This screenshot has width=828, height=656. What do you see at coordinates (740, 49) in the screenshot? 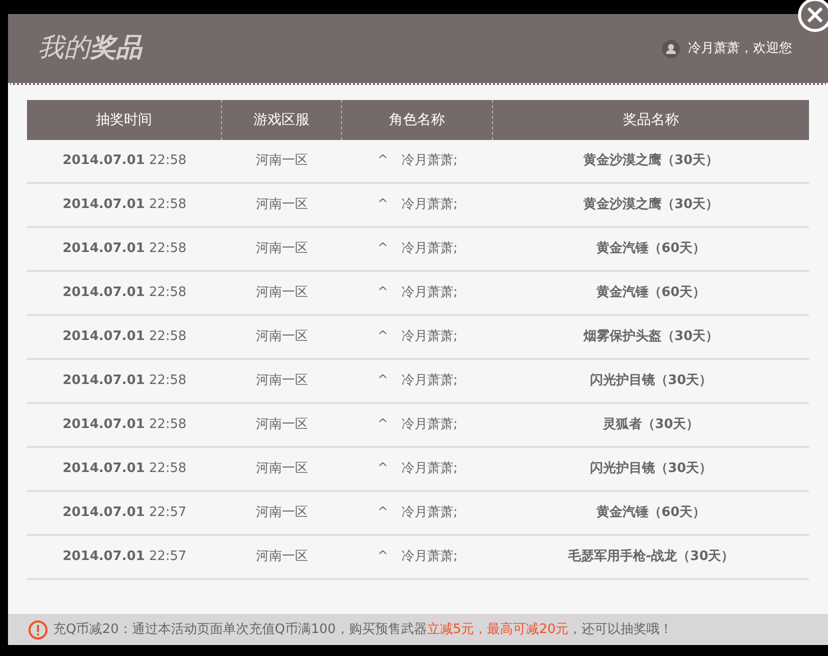
I see `welcome-text: 冷月萧萧，欢迎您` at bounding box center [740, 49].